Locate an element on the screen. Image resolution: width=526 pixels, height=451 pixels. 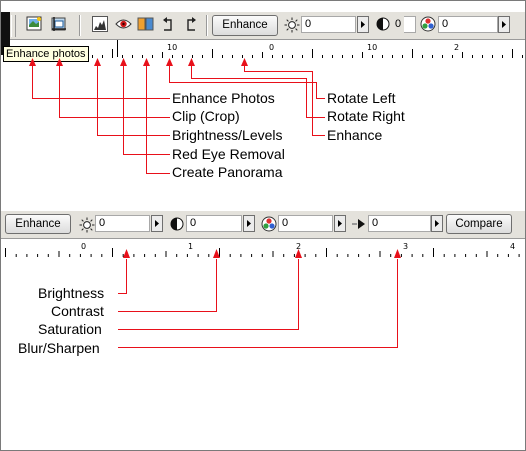
line-rotate-right is located at coordinates (258, 91).